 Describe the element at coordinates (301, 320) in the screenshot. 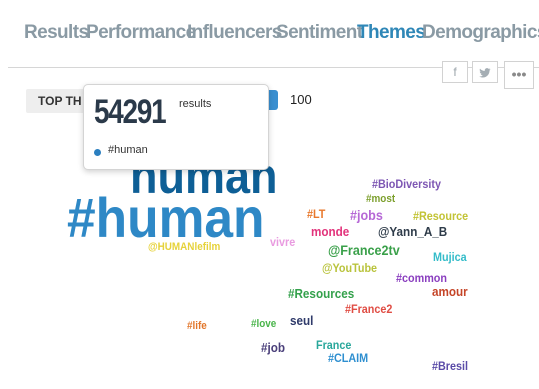

I see `cloud-word: seul` at that location.